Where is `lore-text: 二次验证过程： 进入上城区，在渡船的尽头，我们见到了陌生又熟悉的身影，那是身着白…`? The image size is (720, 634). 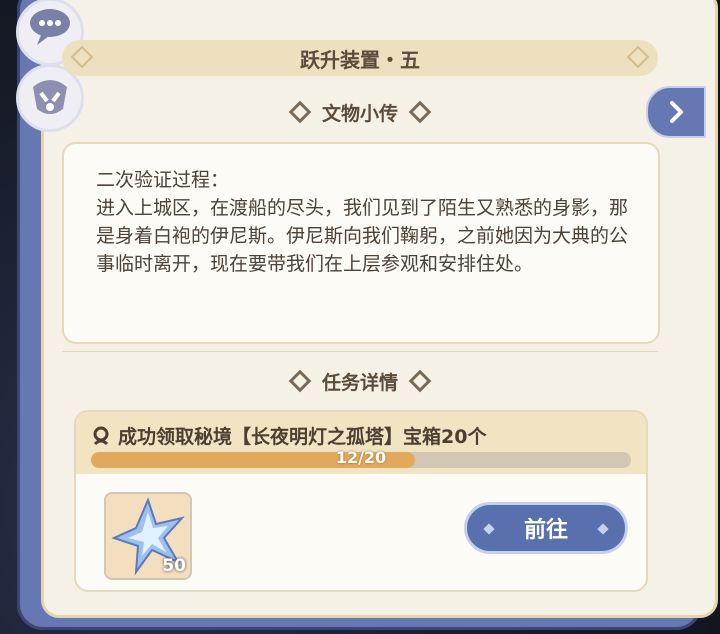
lore-text: 二次验证过程： 进入上城区，在渡船的尽头，我们见到了陌生又熟悉的身影，那是身着白… is located at coordinates (362, 222).